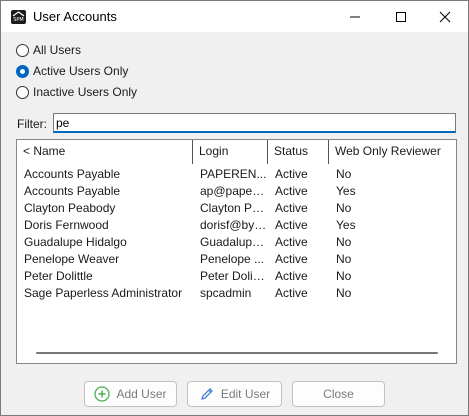 The height and width of the screenshot is (416, 469). What do you see at coordinates (298, 152) in the screenshot?
I see `column-header-status: Status` at bounding box center [298, 152].